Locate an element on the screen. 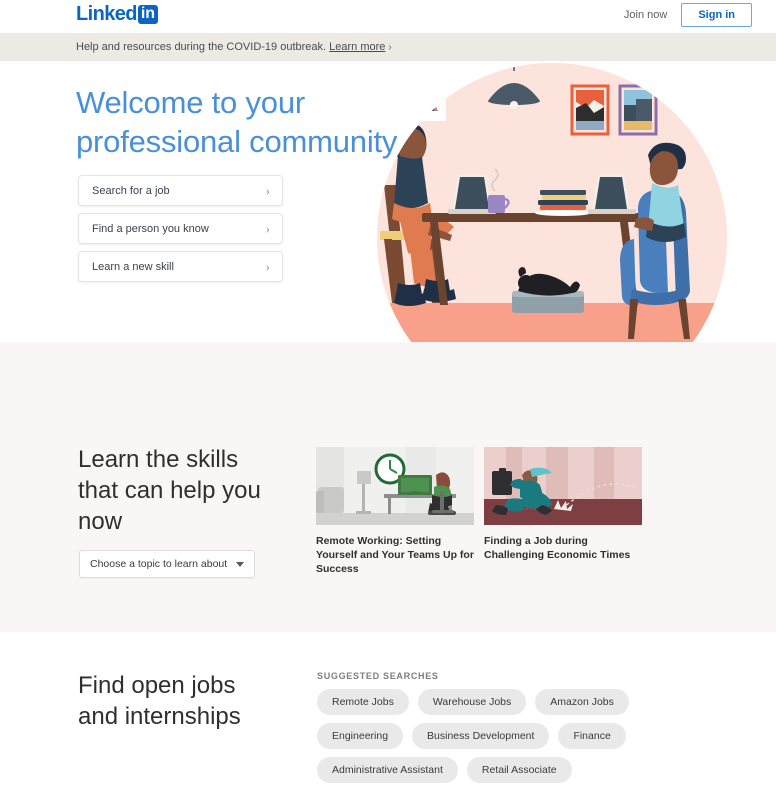 Image resolution: width=776 pixels, height=792 pixels. cta-find-a-person-you-know: Find a person you know › is located at coordinates (180, 228).